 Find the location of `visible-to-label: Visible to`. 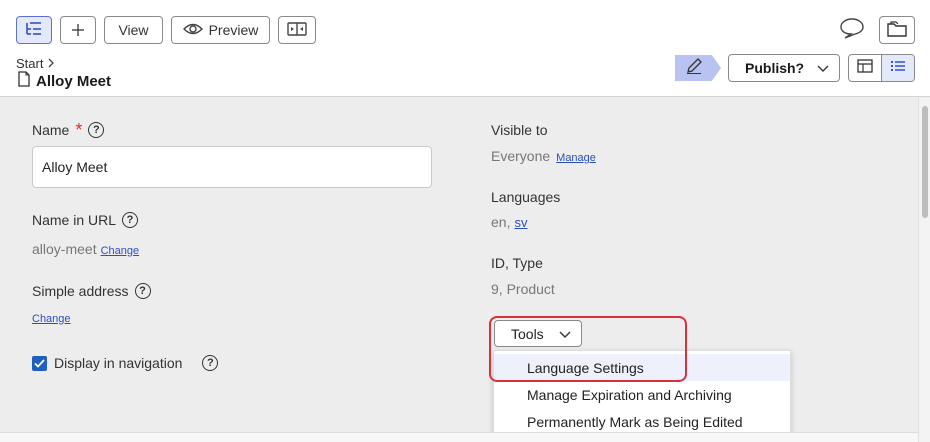

visible-to-label: Visible to is located at coordinates (519, 130).